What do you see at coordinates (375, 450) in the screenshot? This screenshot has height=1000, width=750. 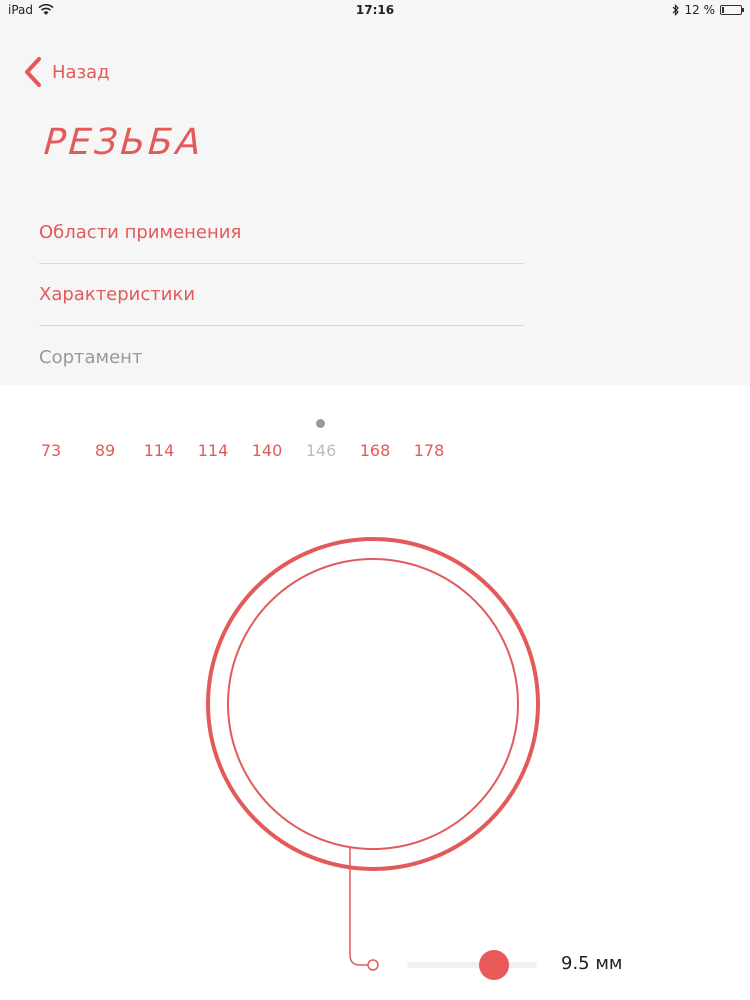 I see `size-option: 168` at bounding box center [375, 450].